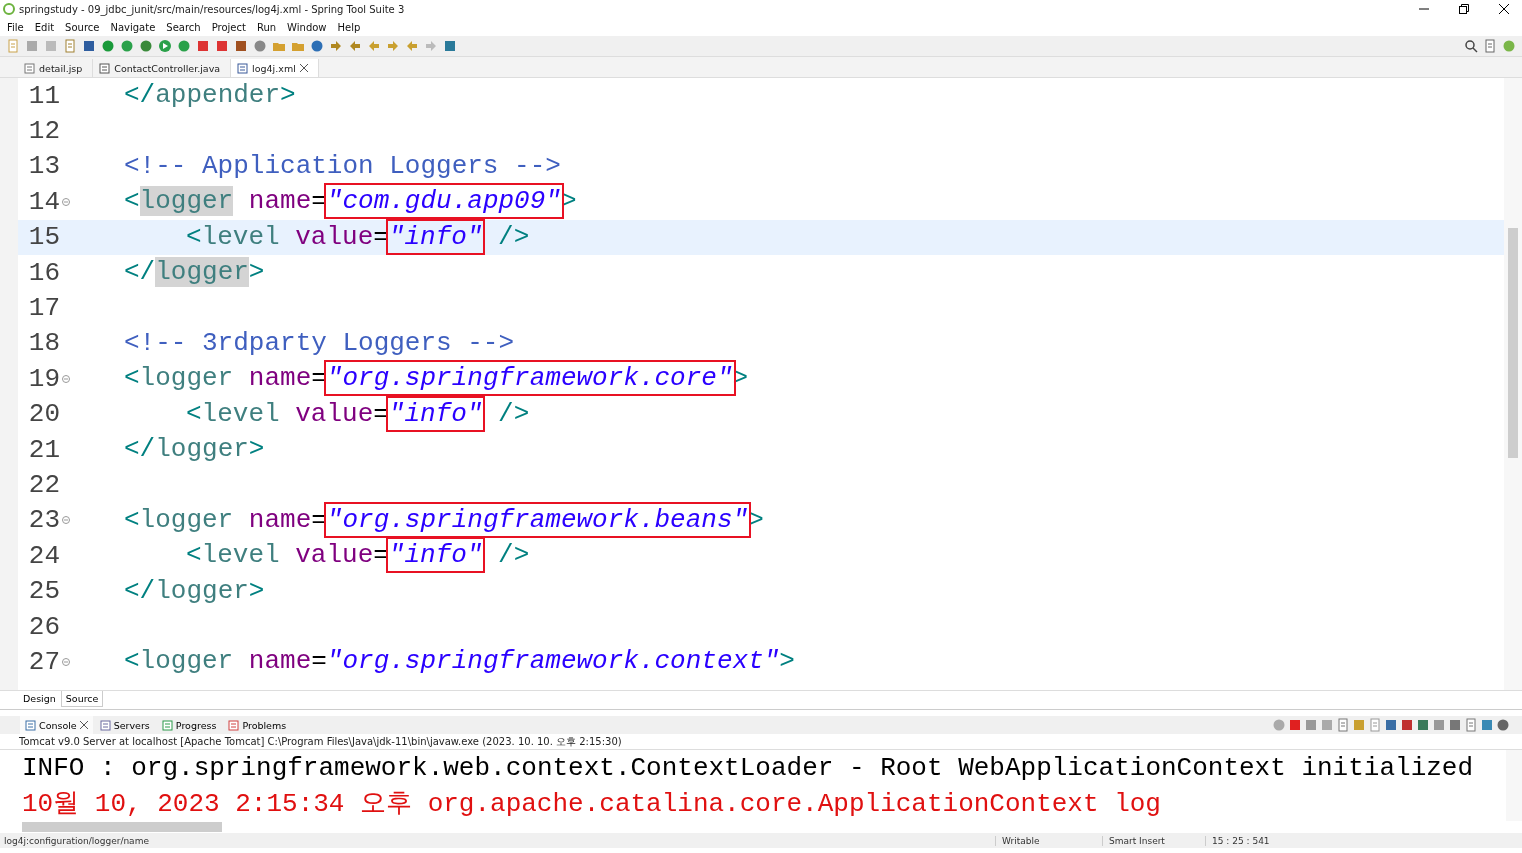 This screenshot has width=1522, height=853. What do you see at coordinates (39, 699) in the screenshot?
I see `view-tab: Design` at bounding box center [39, 699].